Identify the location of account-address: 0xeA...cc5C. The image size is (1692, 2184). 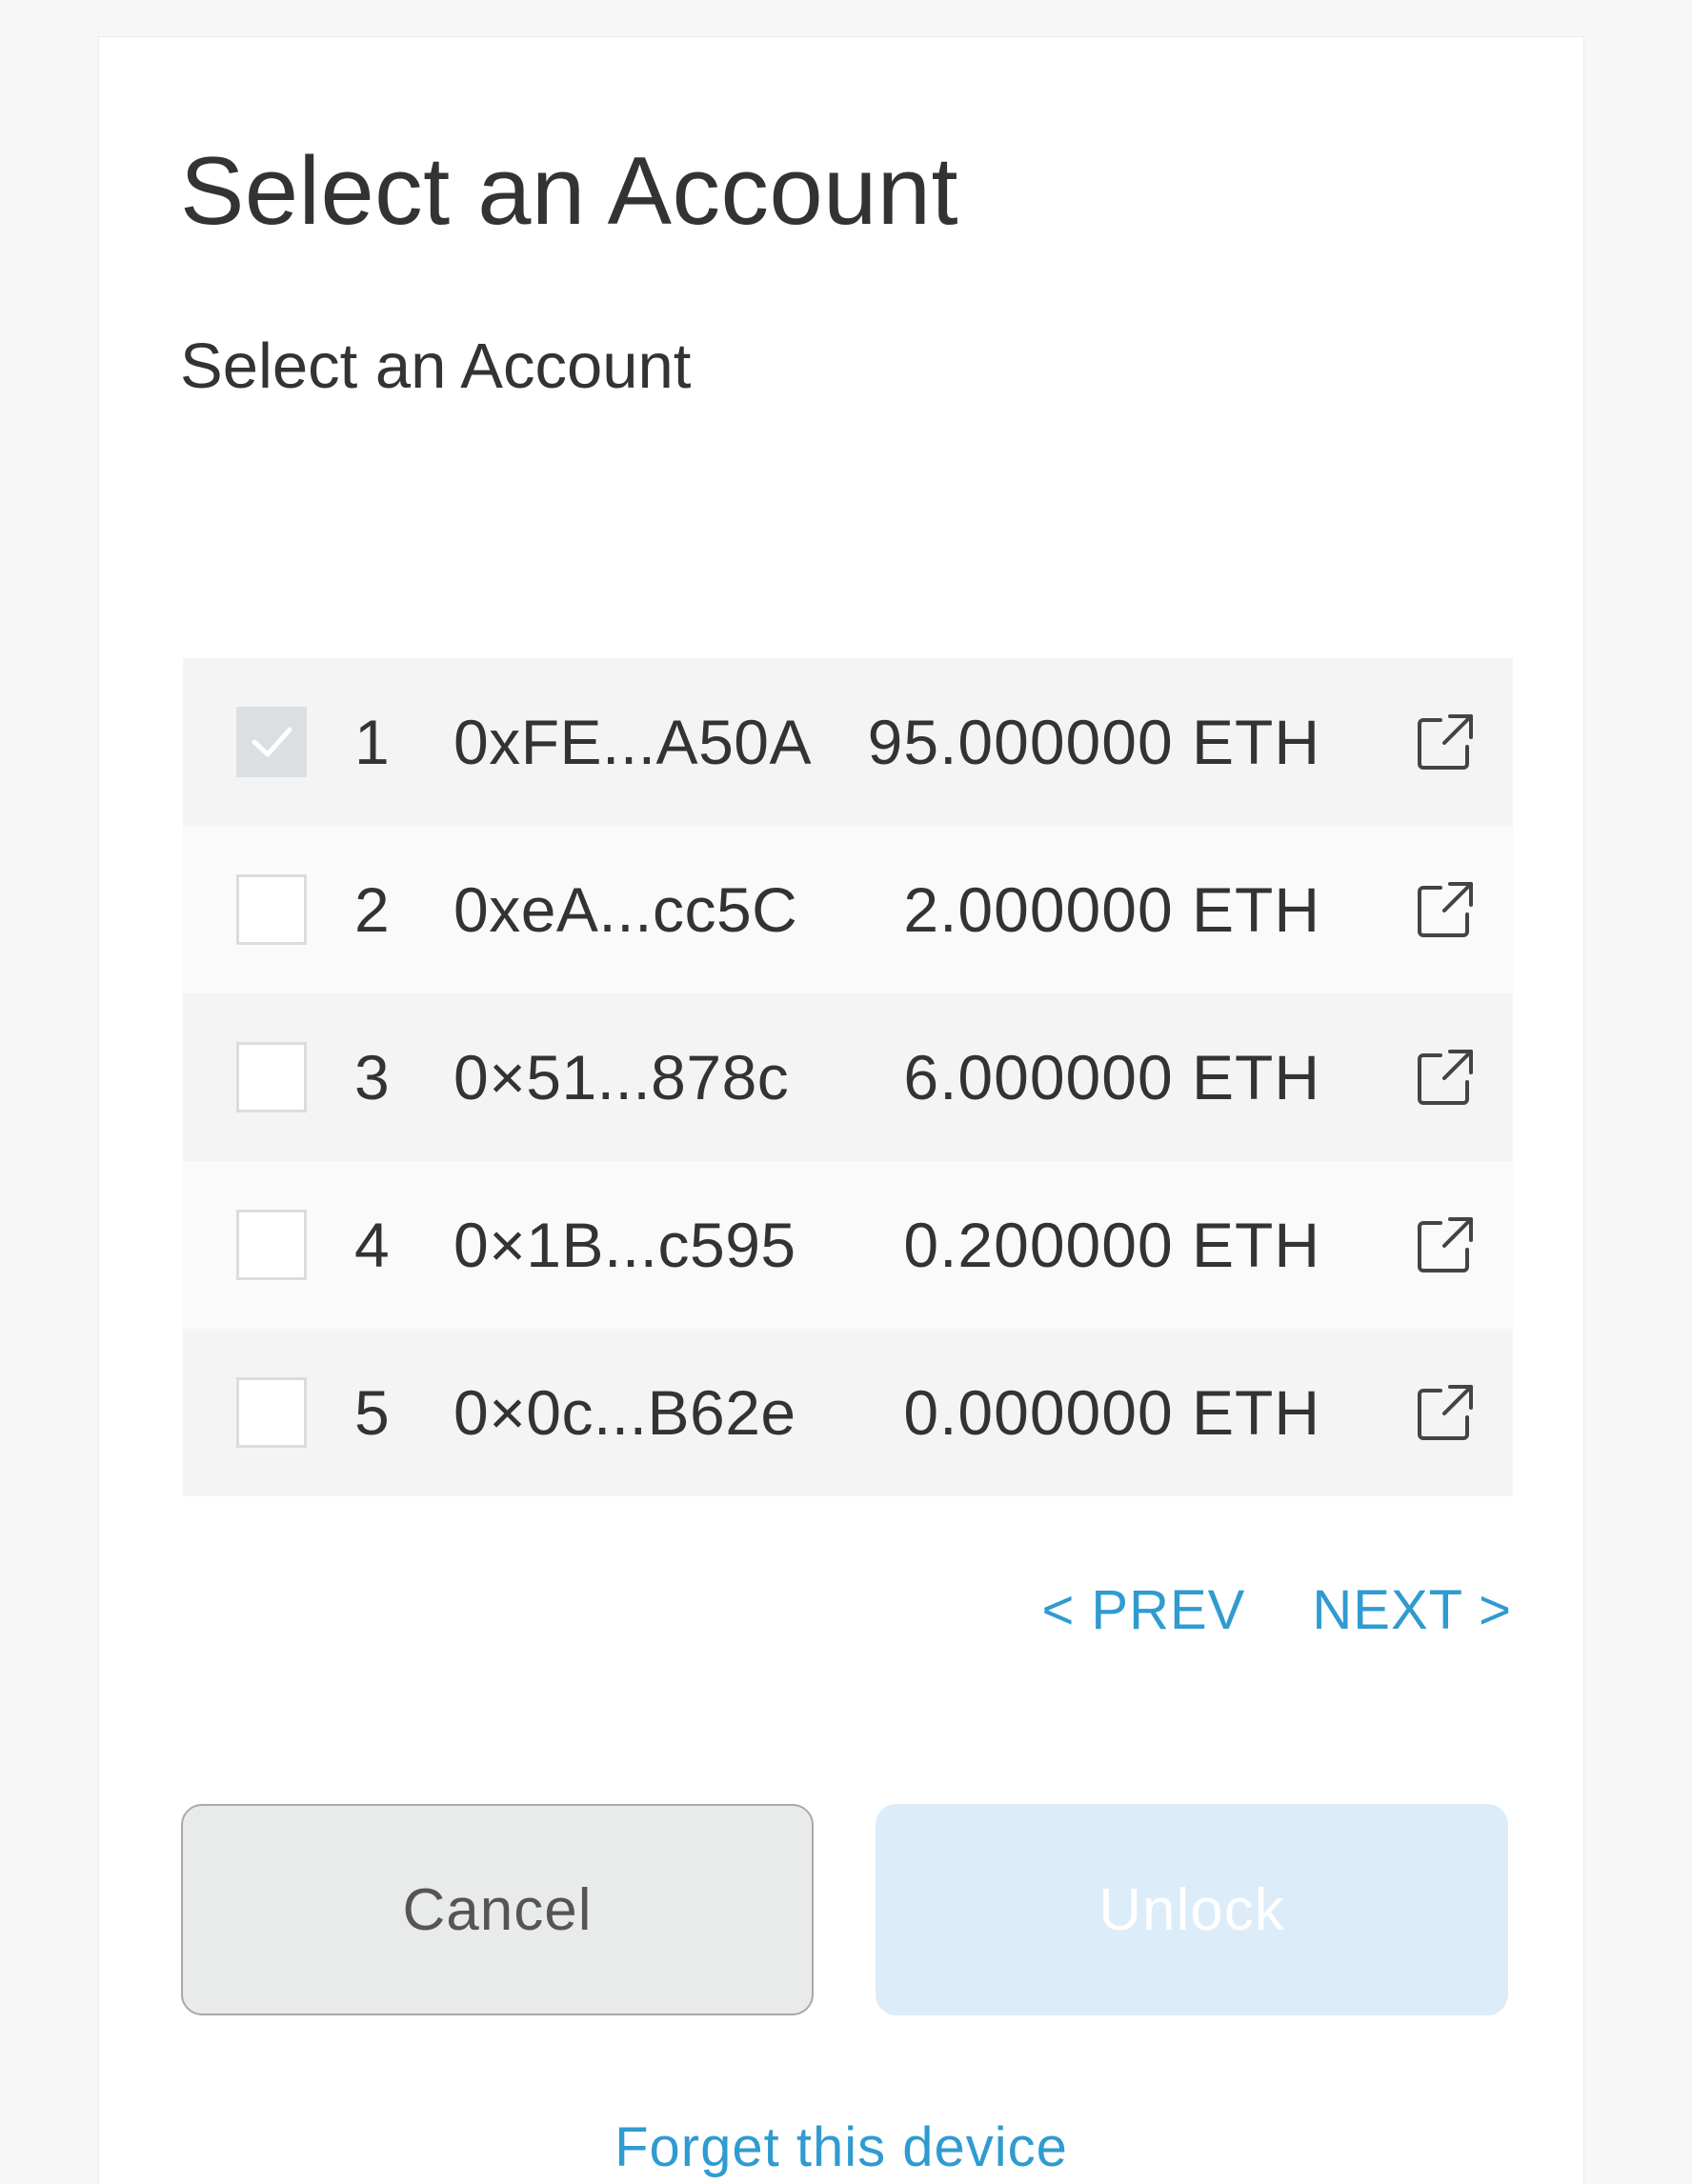
(625, 909).